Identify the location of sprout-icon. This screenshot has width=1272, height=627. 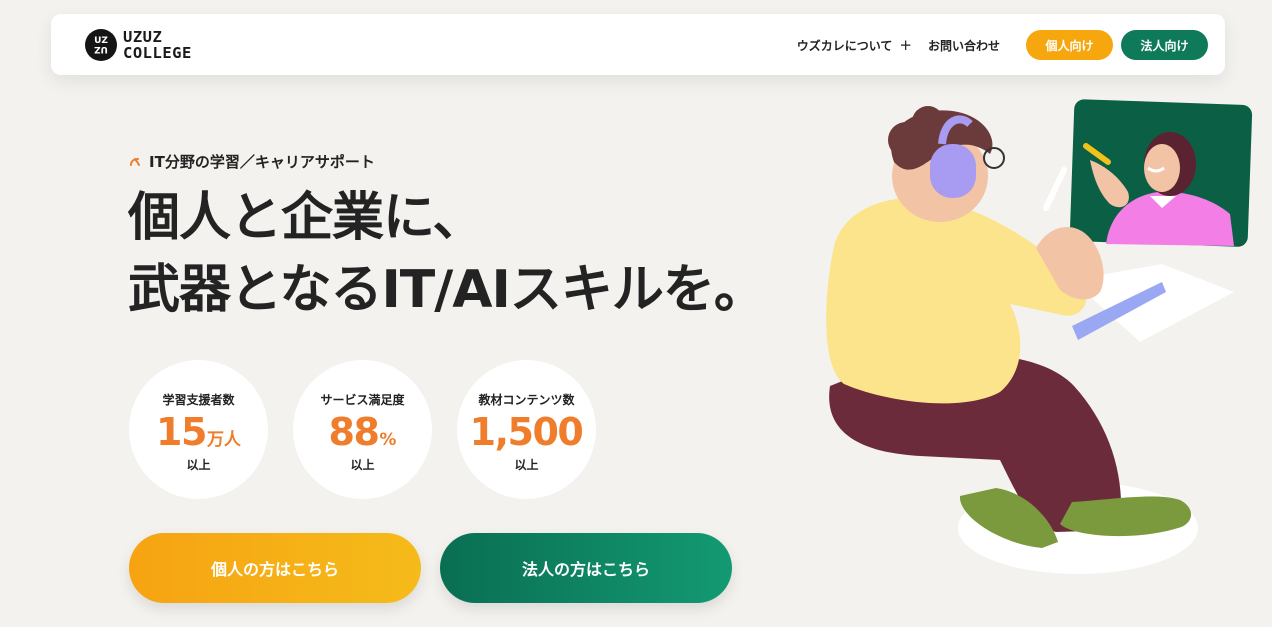
(135, 161).